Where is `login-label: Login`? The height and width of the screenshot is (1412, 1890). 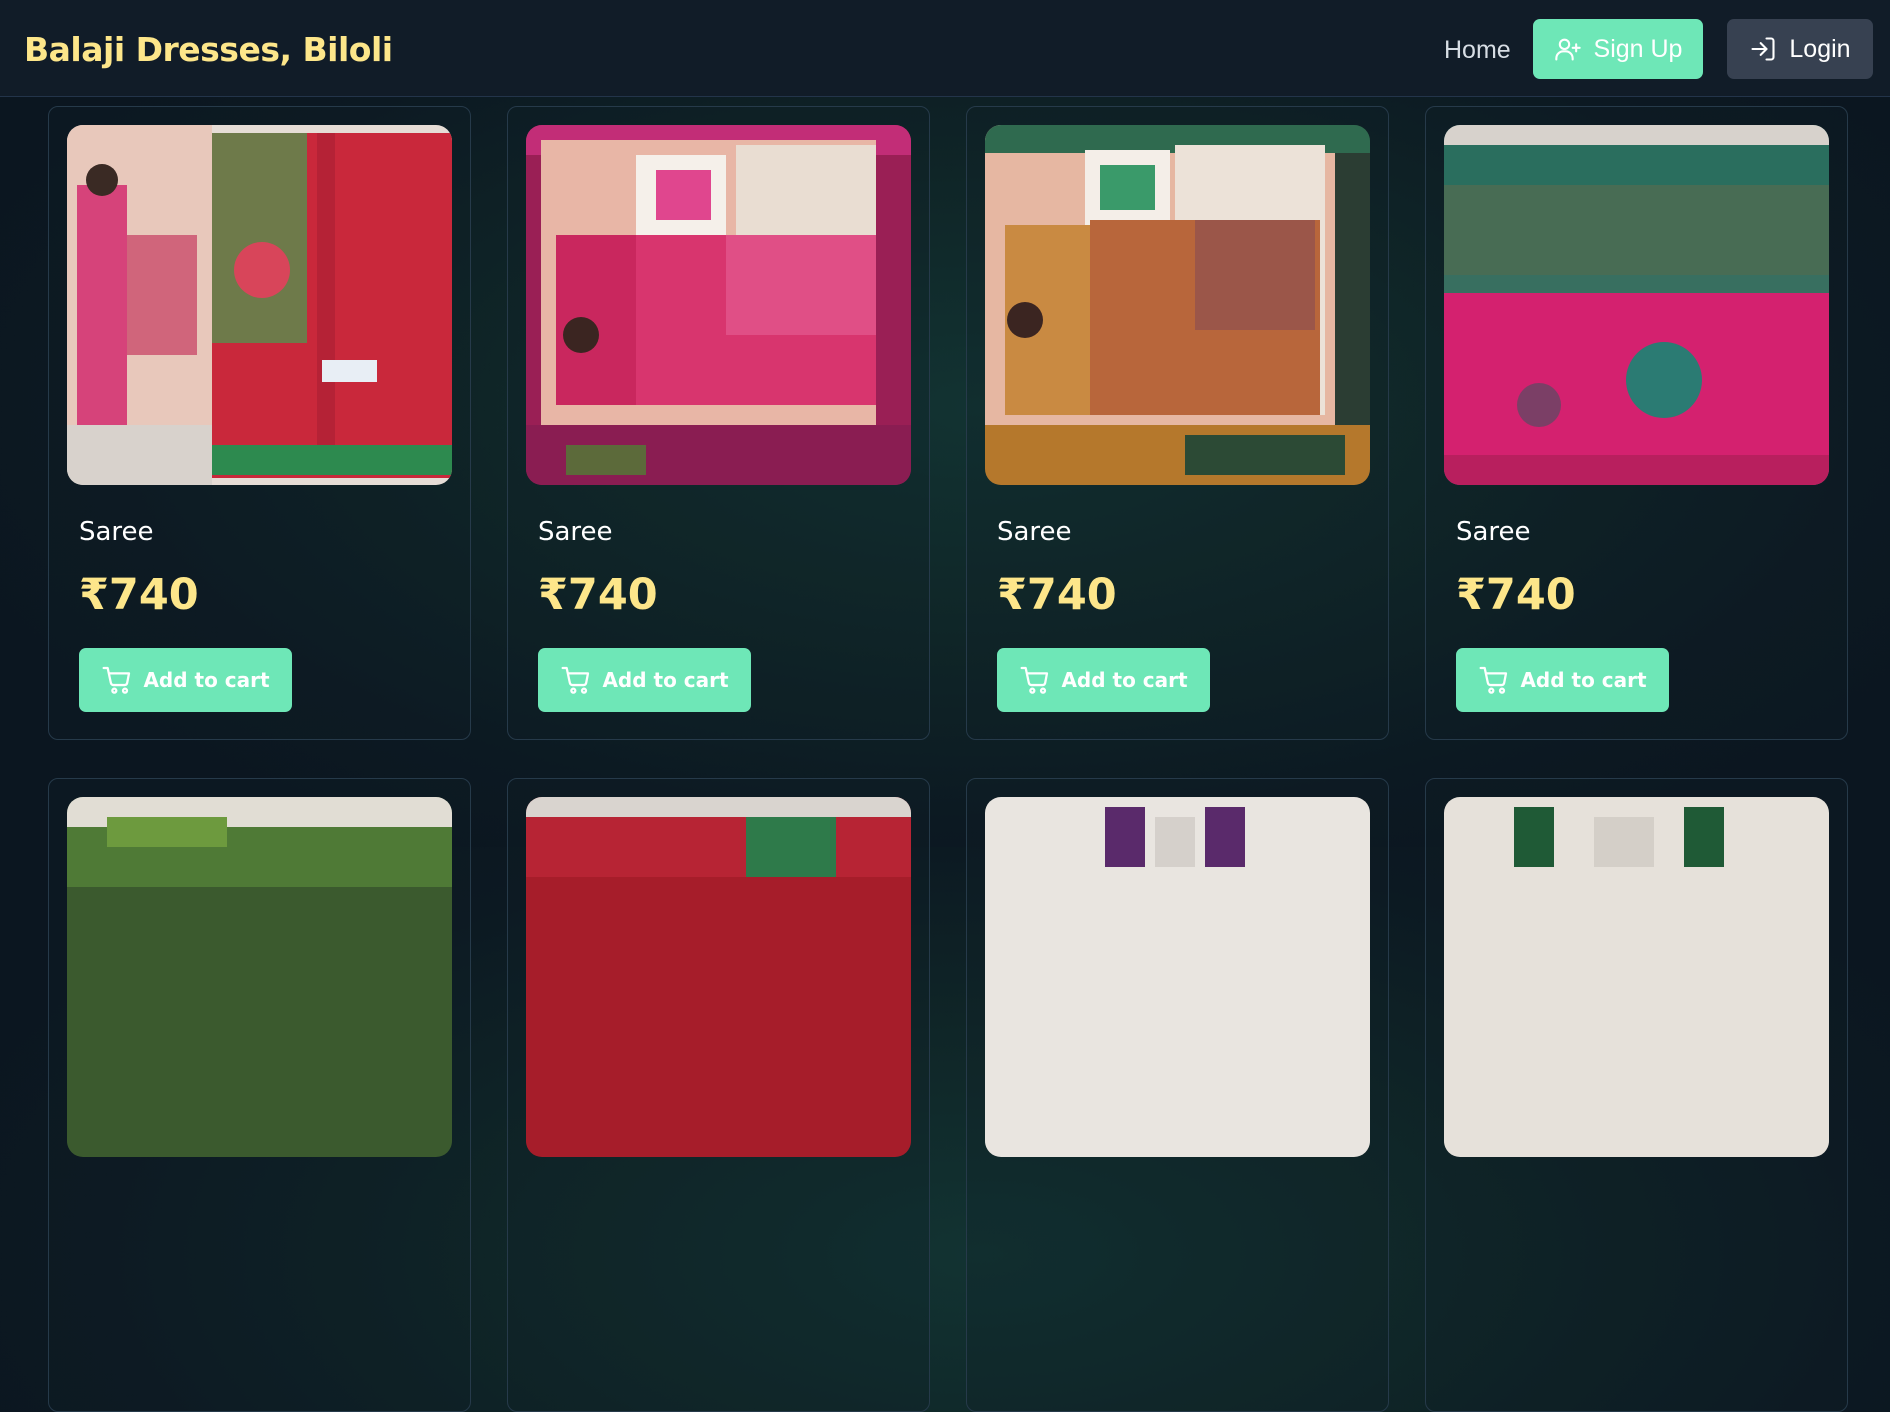
login-label: Login is located at coordinates (1820, 48).